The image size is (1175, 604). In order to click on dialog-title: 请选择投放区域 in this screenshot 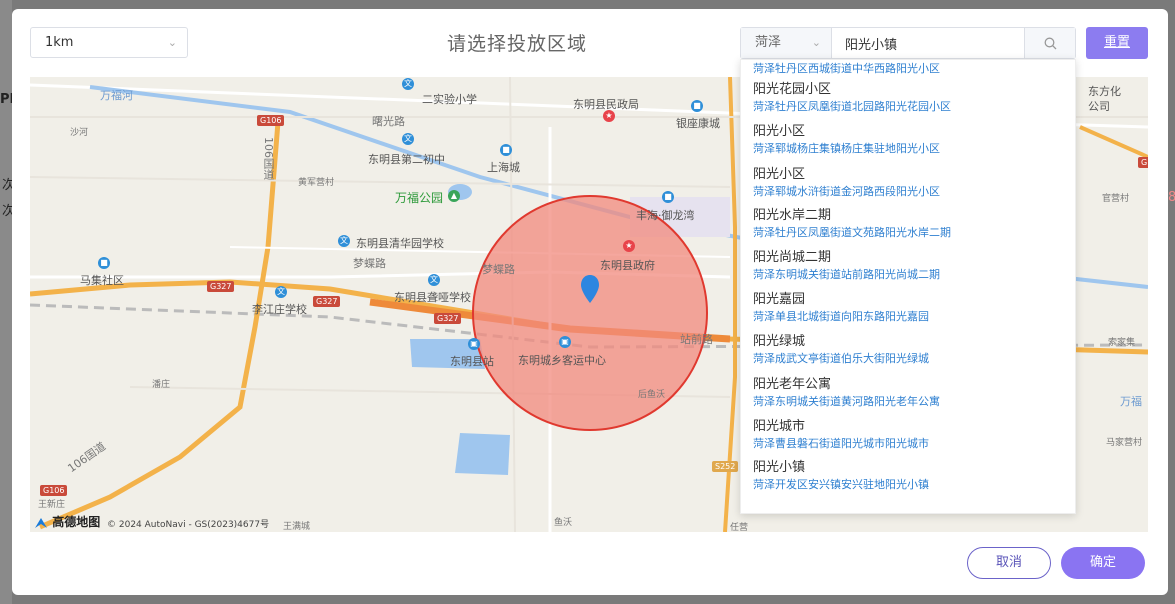, I will do `click(516, 44)`.